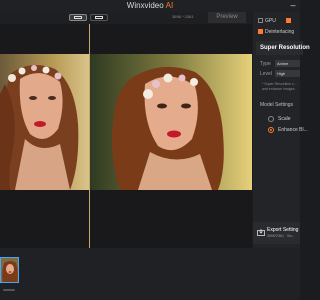 The height and width of the screenshot is (300, 320). What do you see at coordinates (271, 119) in the screenshot?
I see `scale-radio` at bounding box center [271, 119].